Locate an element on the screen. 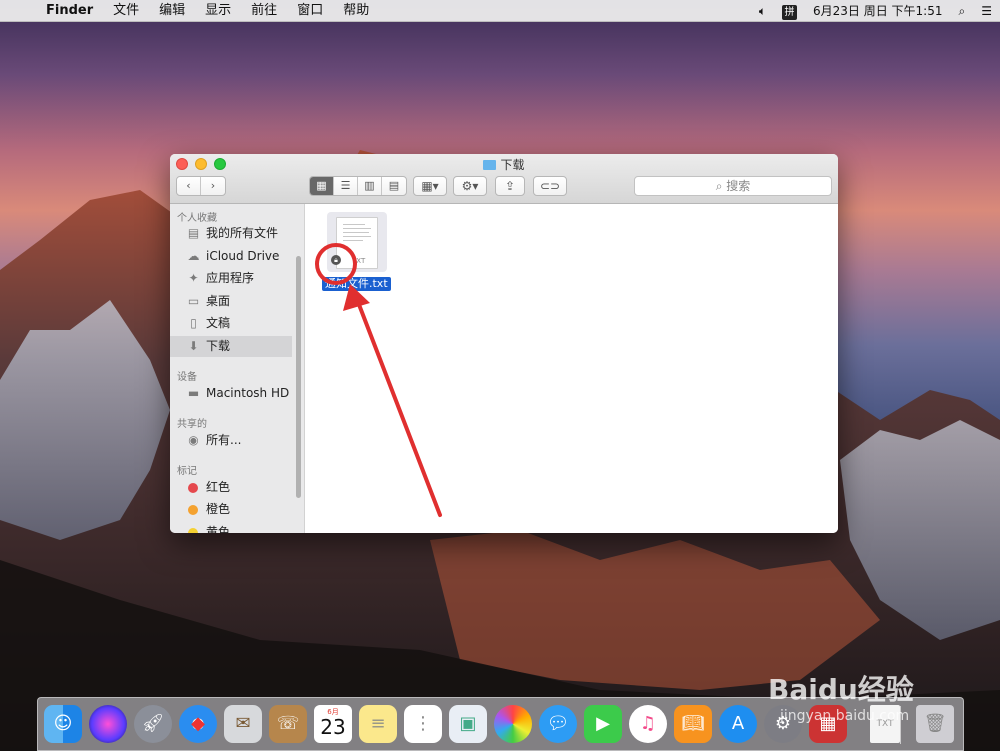 The height and width of the screenshot is (751, 1000). icon-view-button: ▦ is located at coordinates (322, 186).